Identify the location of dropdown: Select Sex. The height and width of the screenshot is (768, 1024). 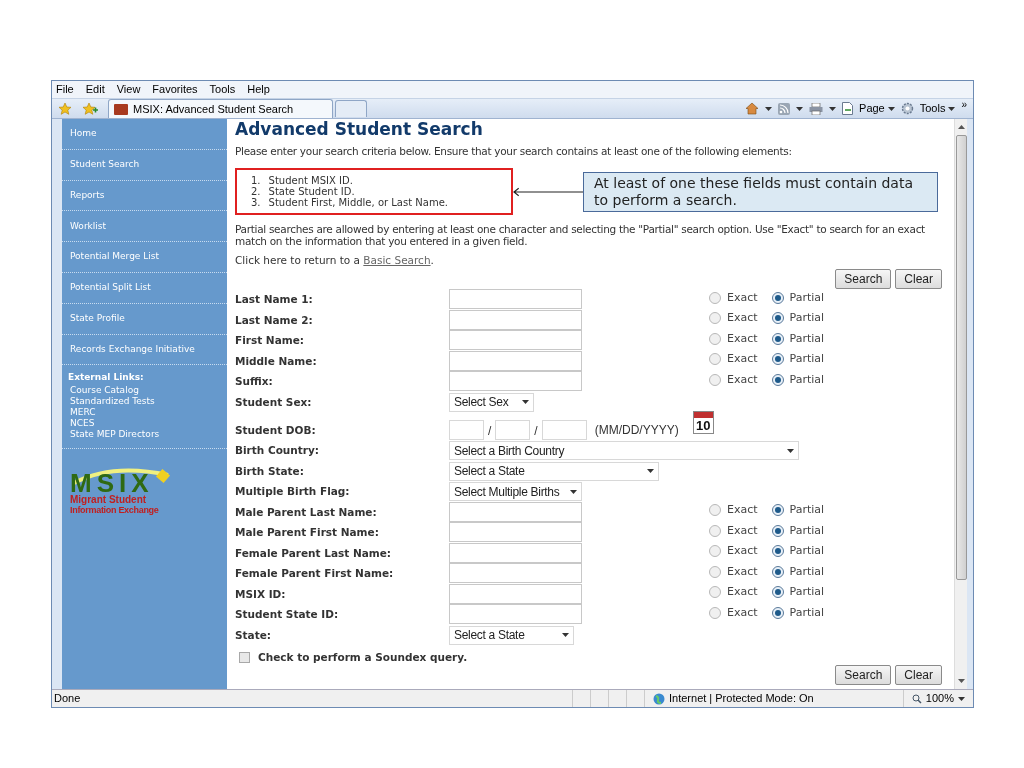
(491, 402).